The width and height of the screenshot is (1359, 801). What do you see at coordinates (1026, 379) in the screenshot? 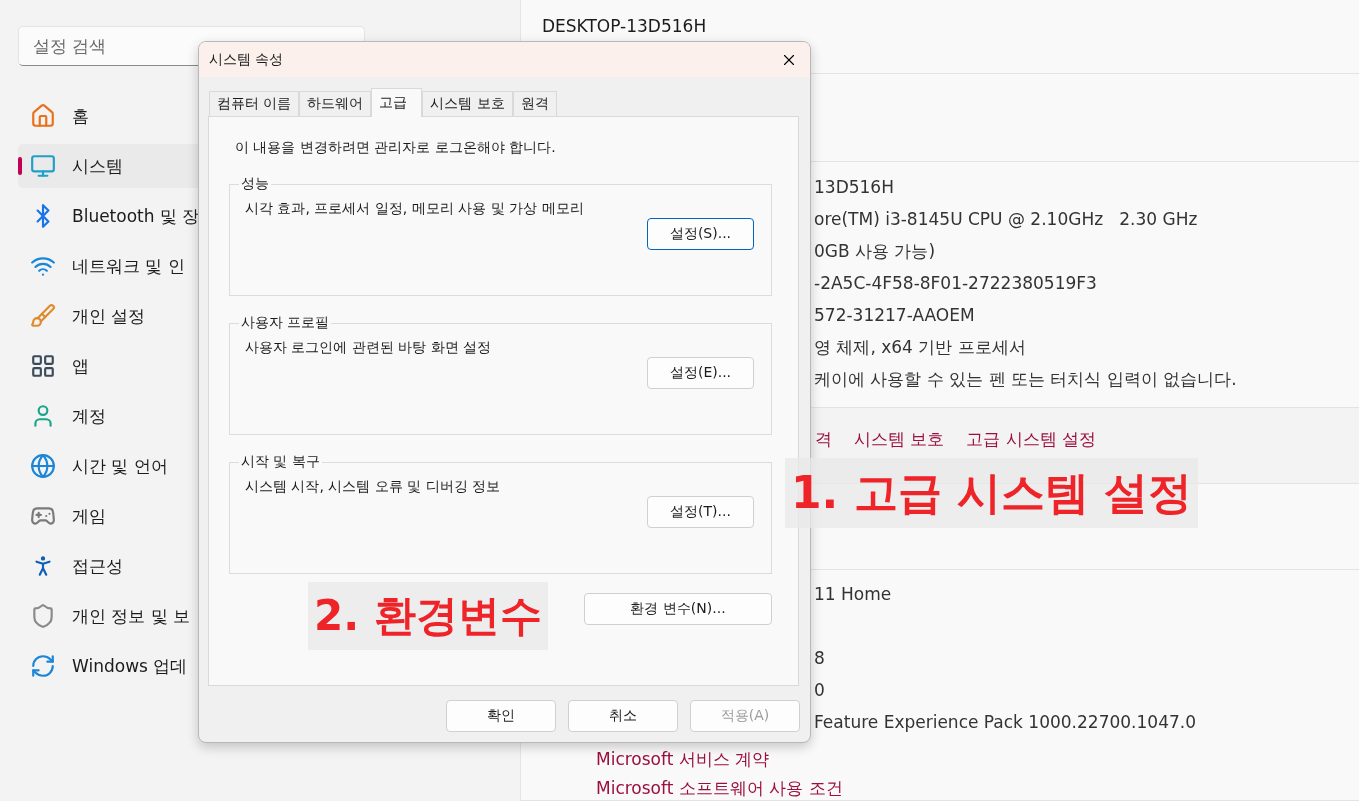
I see `spec-value: 케이에 사용할 수 있는 펜 또는 터치식 입력이 없습니다.` at bounding box center [1026, 379].